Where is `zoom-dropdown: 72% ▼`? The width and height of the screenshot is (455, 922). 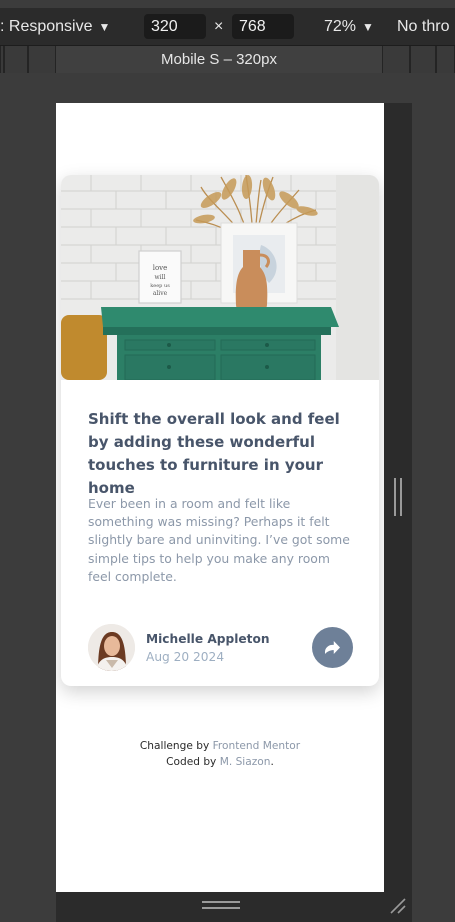
zoom-dropdown: 72% ▼ is located at coordinates (349, 27).